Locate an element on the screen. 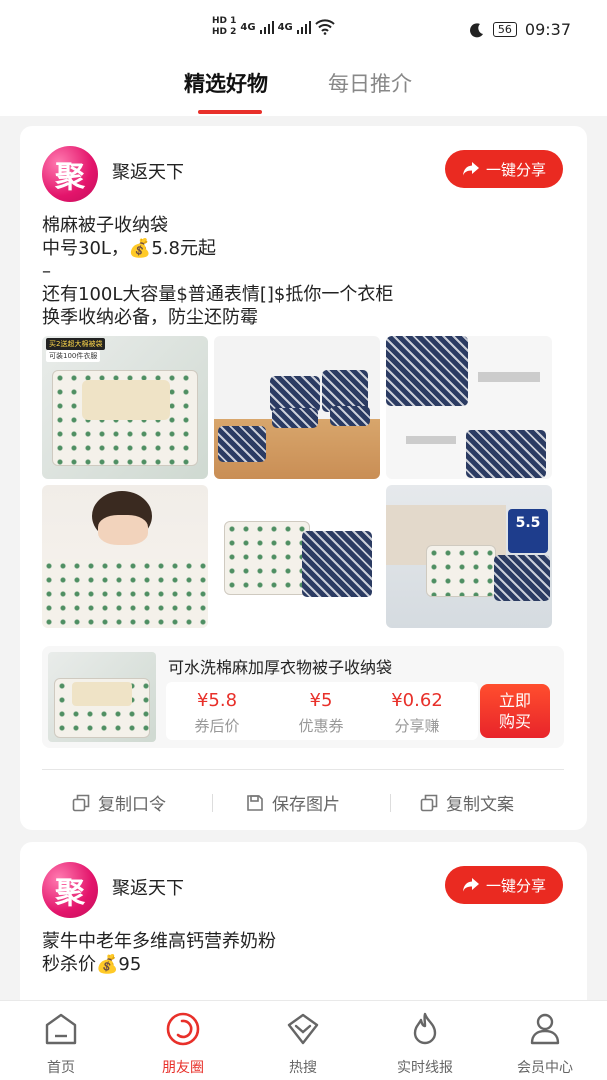  price-panel: ¥5.8 券后价 ¥5 优惠券 ¥0.62 分享赚 is located at coordinates (322, 711).